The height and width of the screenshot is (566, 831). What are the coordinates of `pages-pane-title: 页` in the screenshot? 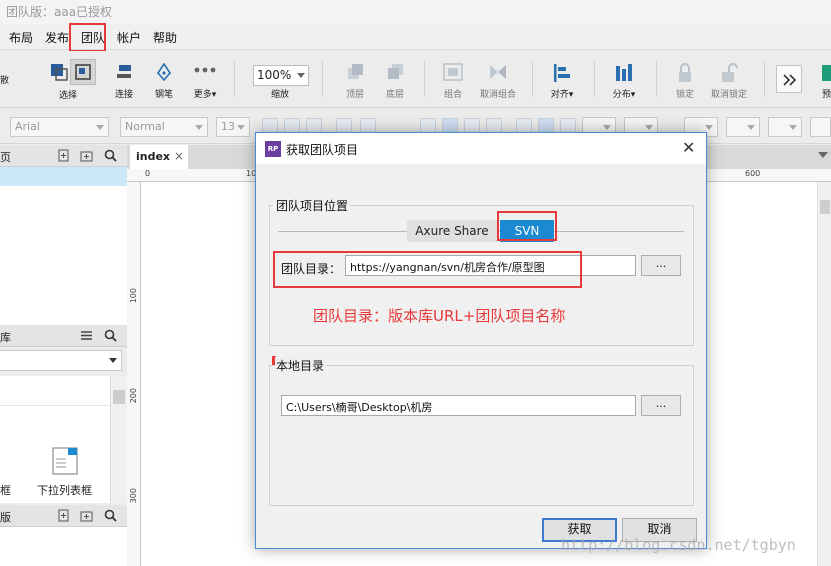 It's located at (5, 157).